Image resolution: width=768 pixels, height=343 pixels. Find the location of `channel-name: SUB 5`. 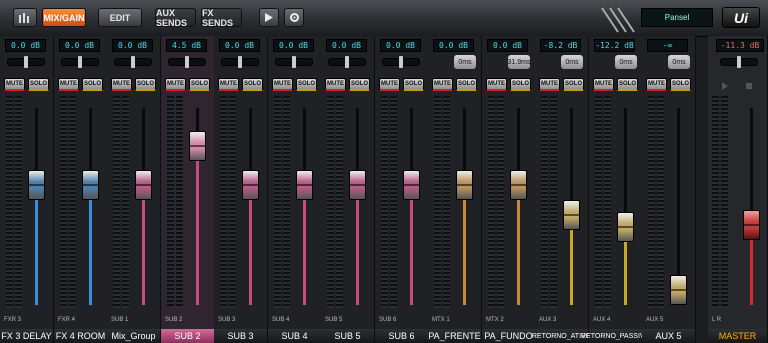

channel-name: SUB 5 is located at coordinates (347, 336).